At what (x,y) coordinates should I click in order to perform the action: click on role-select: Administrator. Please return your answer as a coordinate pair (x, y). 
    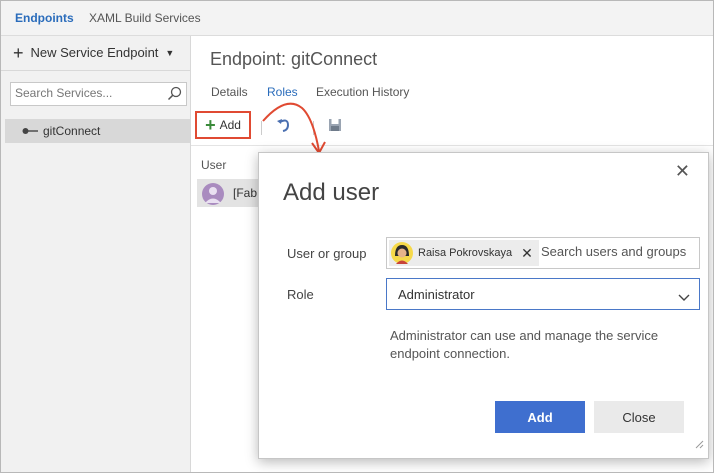
    Looking at the image, I should click on (543, 294).